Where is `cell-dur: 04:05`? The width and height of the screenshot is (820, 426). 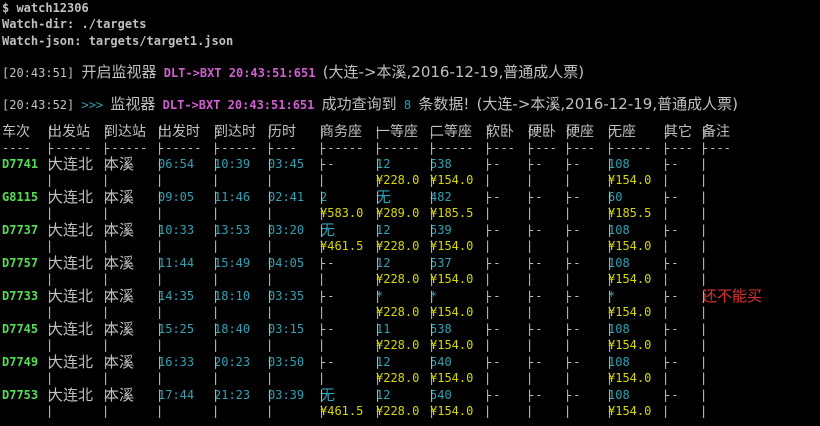 cell-dur: 04:05 is located at coordinates (286, 263).